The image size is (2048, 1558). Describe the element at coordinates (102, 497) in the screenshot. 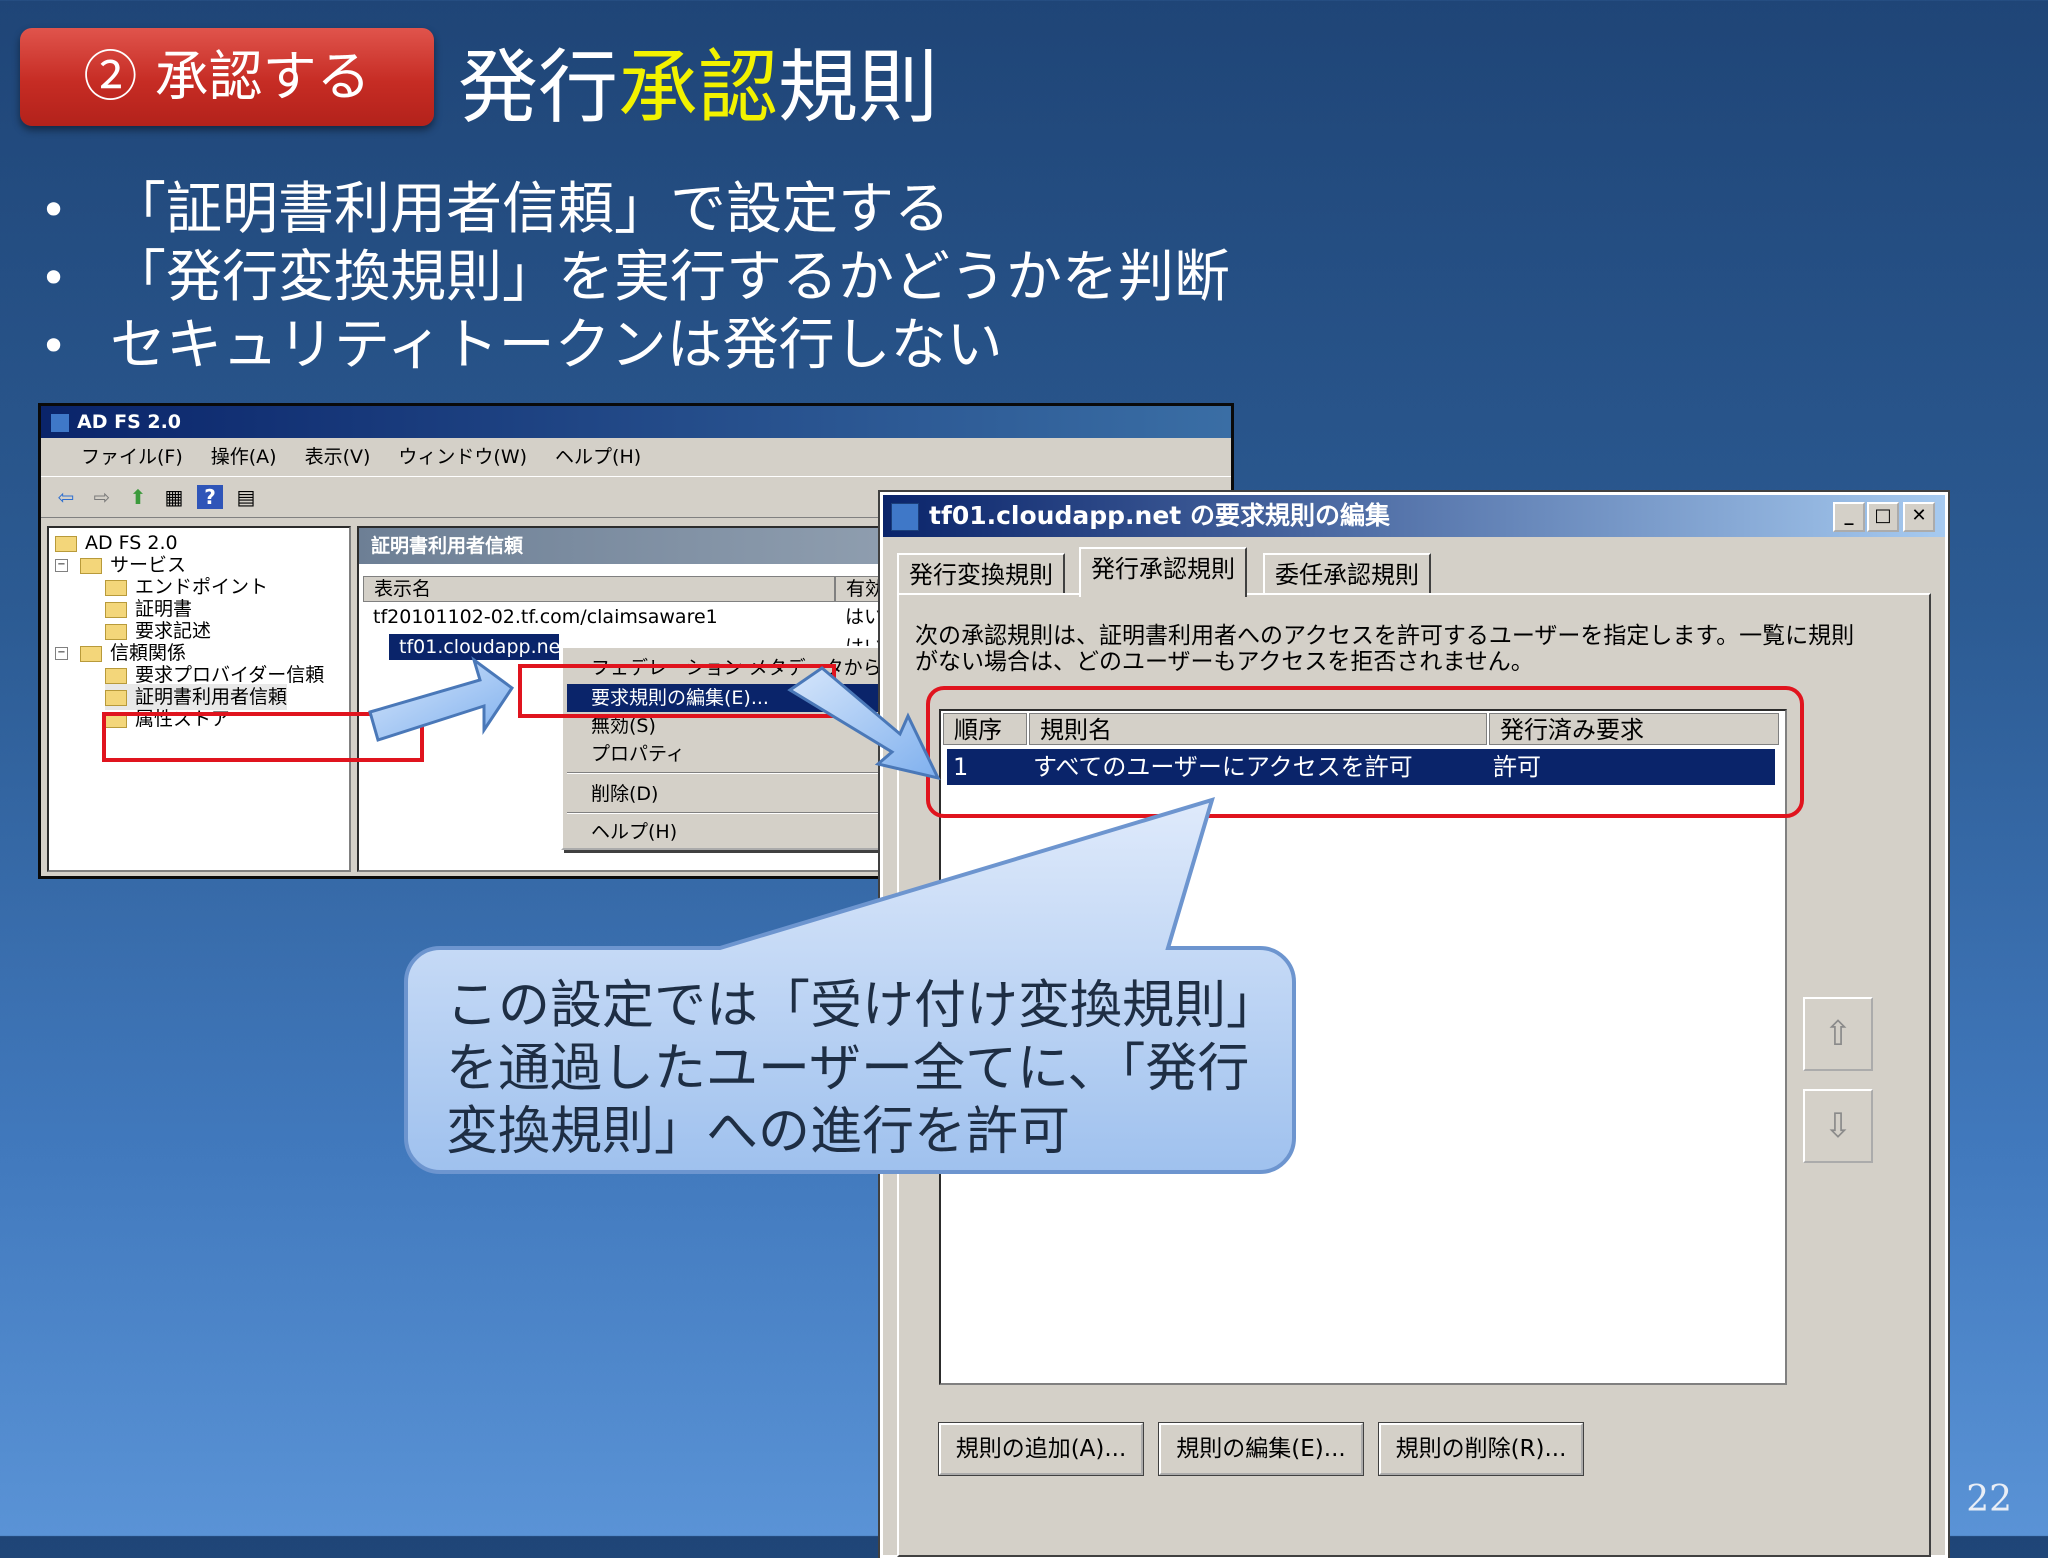

I see `forward-icon: ⇨` at that location.